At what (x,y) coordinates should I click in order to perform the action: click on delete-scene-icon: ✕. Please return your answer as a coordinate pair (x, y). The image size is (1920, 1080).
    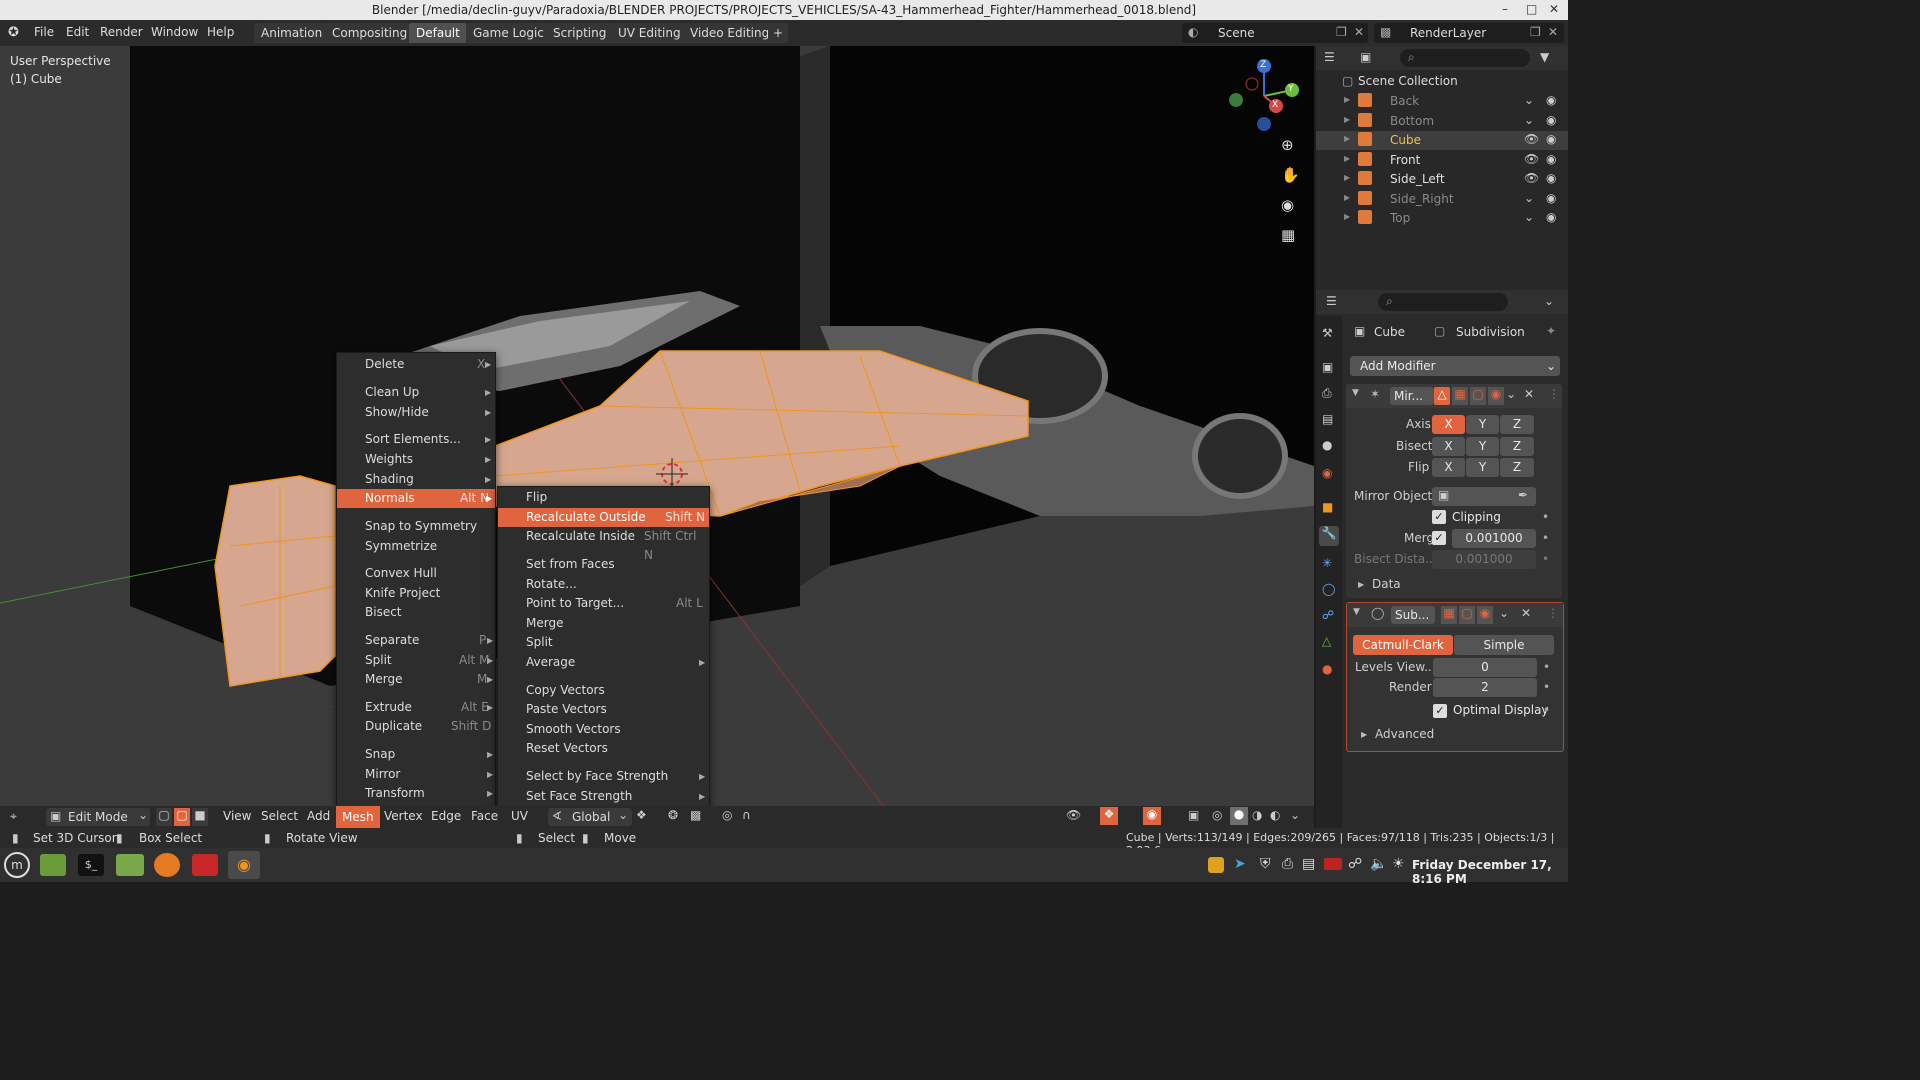
    Looking at the image, I should click on (1359, 32).